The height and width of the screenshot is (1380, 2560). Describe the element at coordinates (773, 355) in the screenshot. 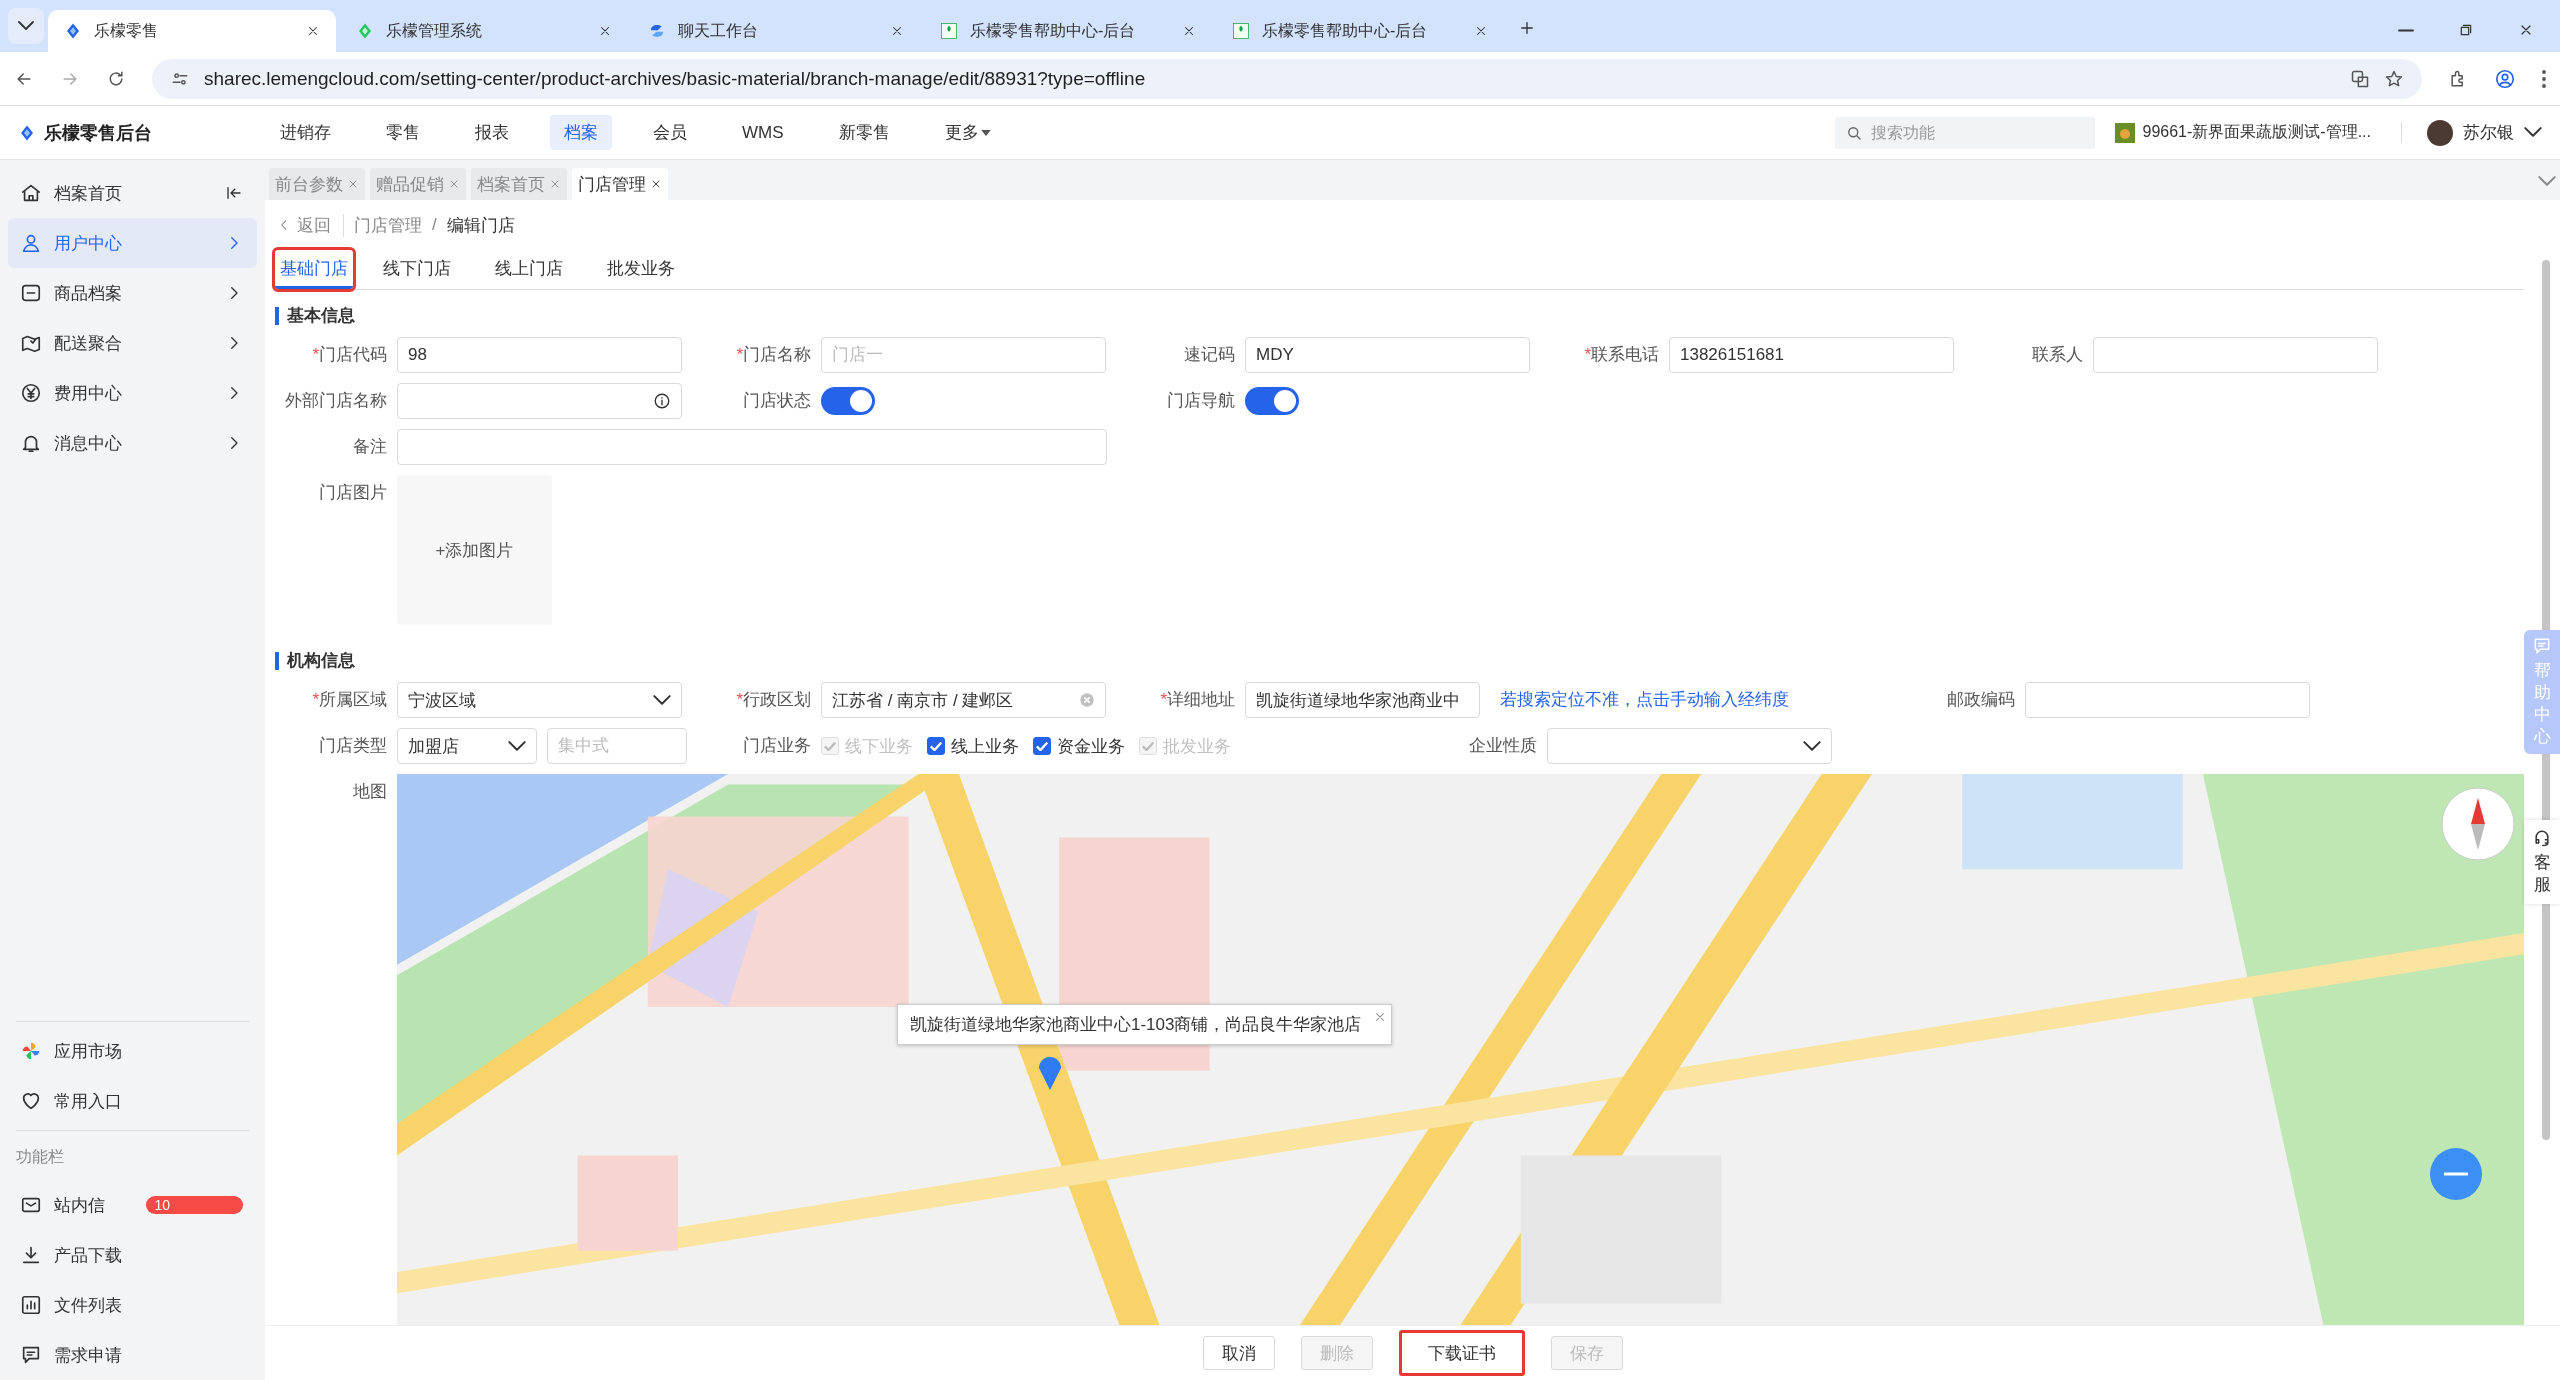

I see `field-label: *门店名称` at that location.